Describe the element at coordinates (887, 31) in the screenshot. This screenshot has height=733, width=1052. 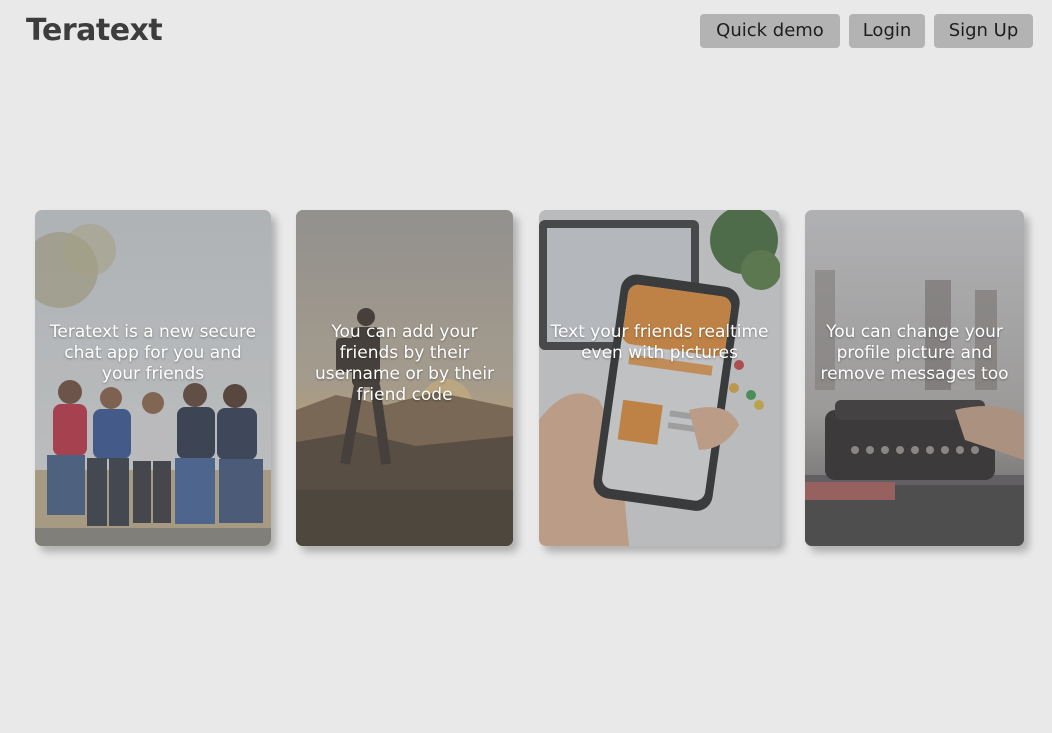
I see `login-button: Login` at that location.